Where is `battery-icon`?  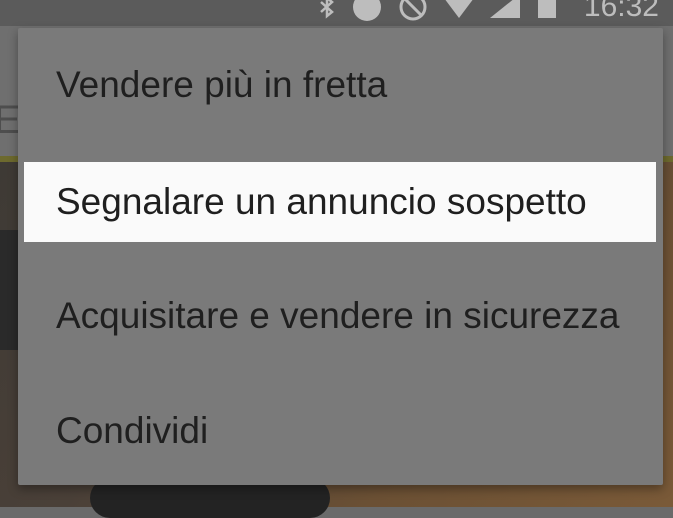 battery-icon is located at coordinates (547, 10).